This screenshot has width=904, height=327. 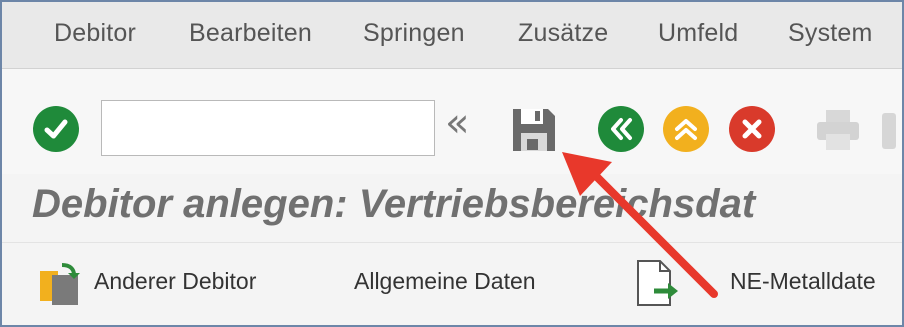 What do you see at coordinates (445, 281) in the screenshot?
I see `general-data-button: Allgemeine Daten` at bounding box center [445, 281].